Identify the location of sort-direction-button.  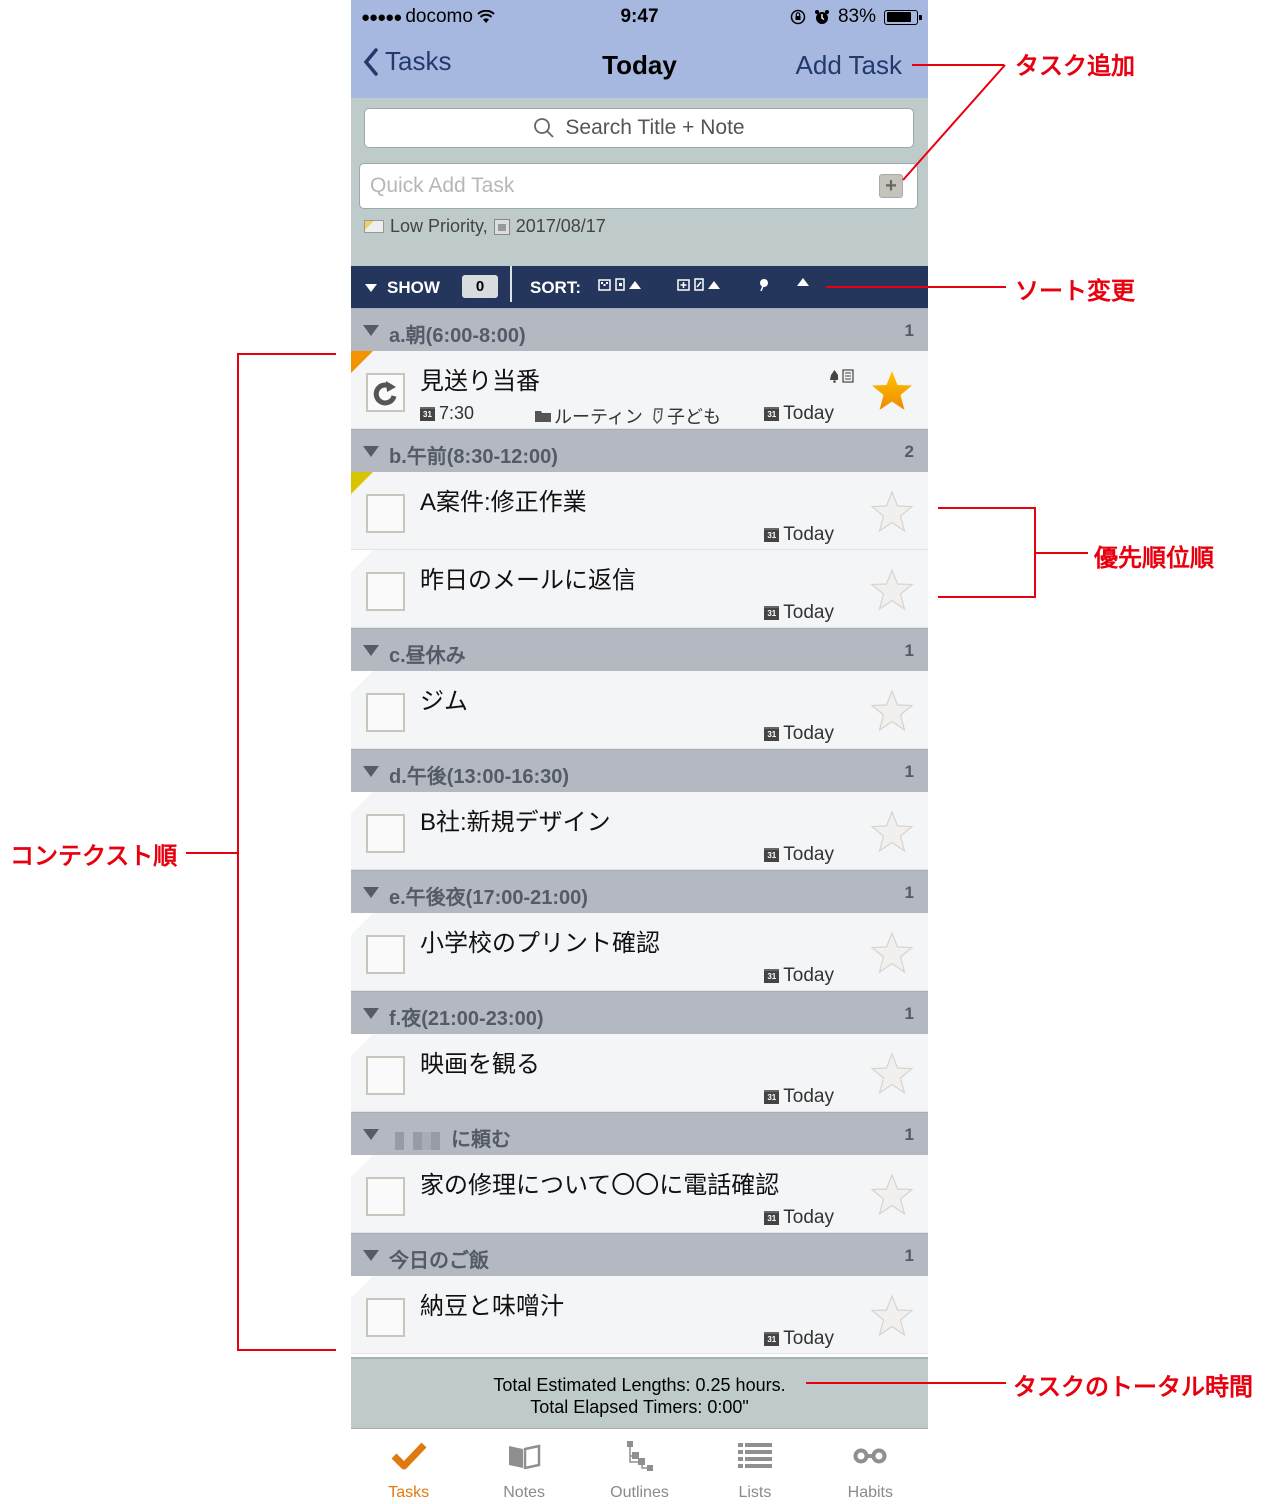
(803, 282).